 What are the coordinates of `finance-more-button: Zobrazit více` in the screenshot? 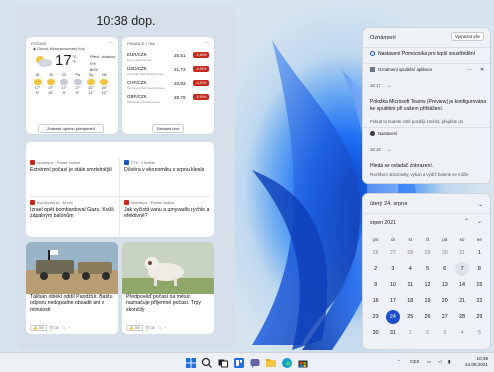 It's located at (168, 128).